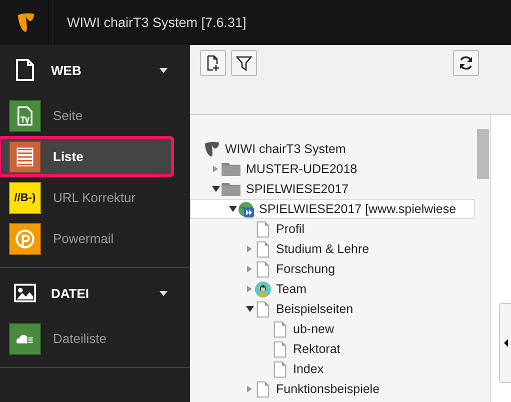 The height and width of the screenshot is (402, 511). What do you see at coordinates (25, 70) in the screenshot?
I see `document-icon` at bounding box center [25, 70].